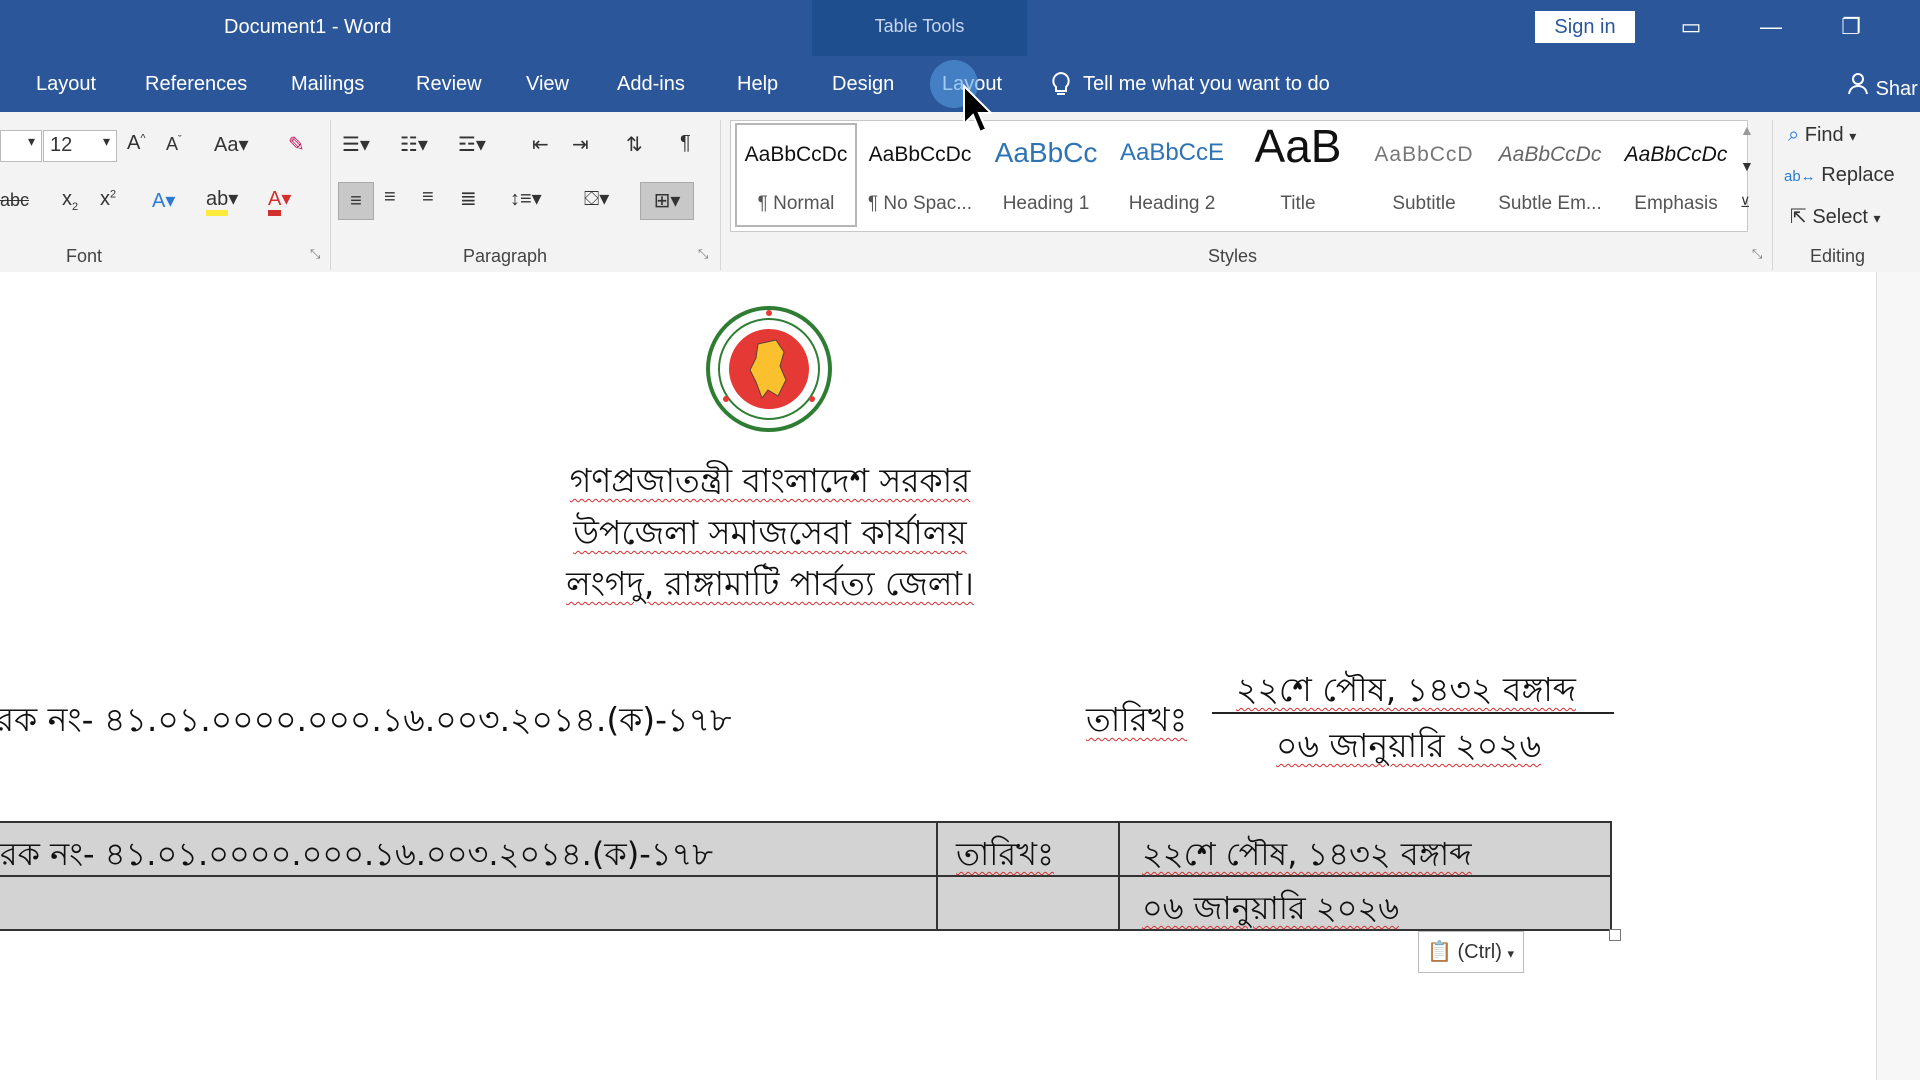 Image resolution: width=1920 pixels, height=1080 pixels. What do you see at coordinates (1676, 175) in the screenshot?
I see `style-emphasis: AaBbCcDc Emphasis` at bounding box center [1676, 175].